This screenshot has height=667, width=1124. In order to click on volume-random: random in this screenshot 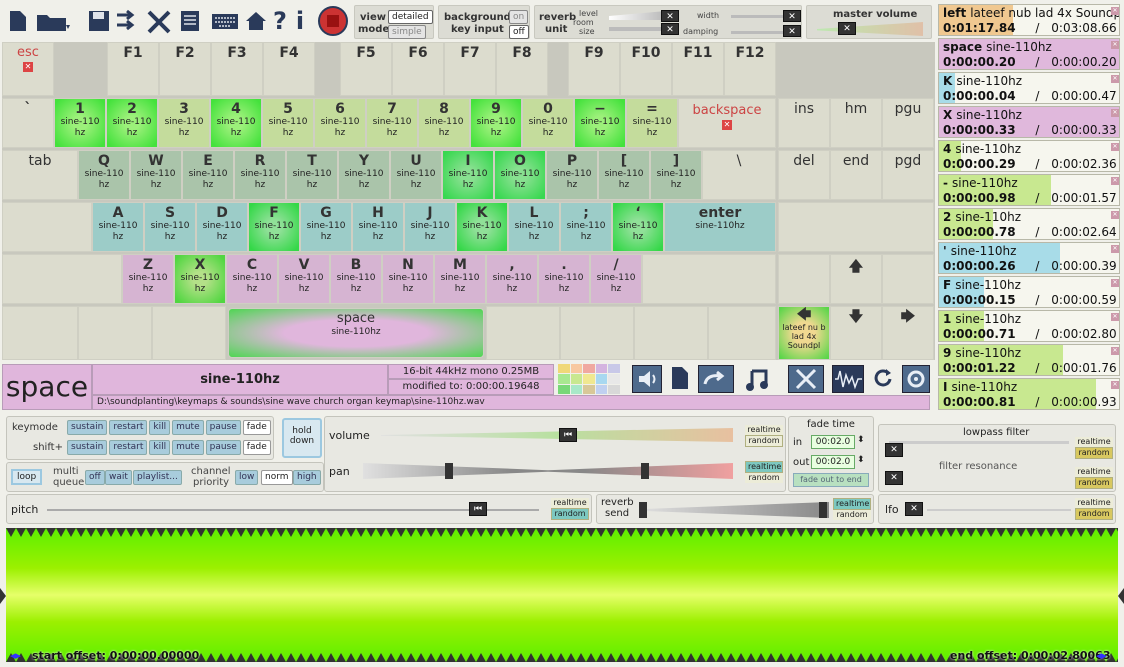, I will do `click(764, 441)`.